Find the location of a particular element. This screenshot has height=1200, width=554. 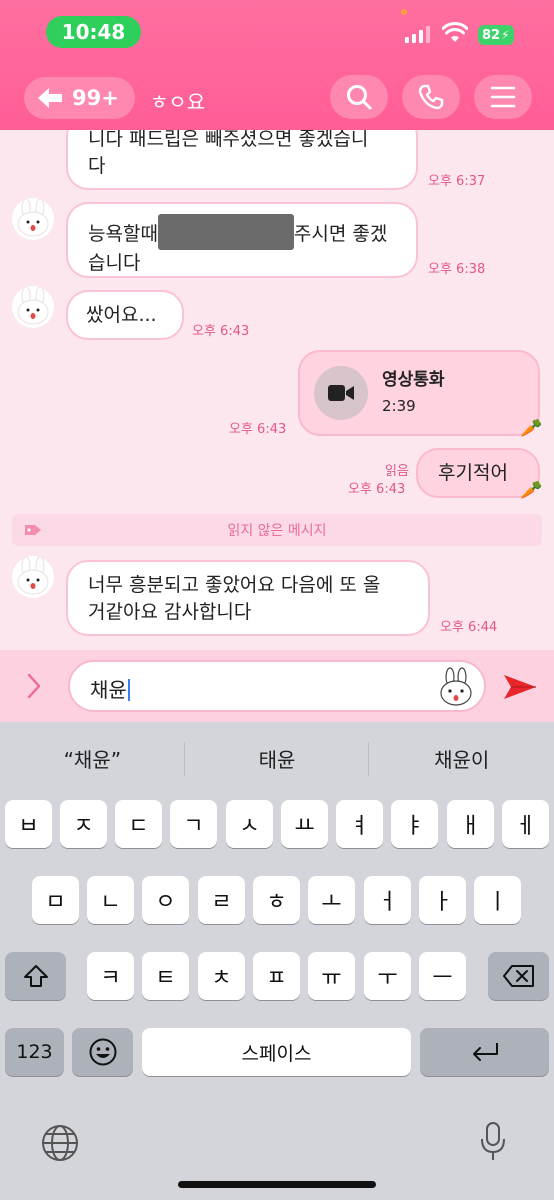

hamburger-menu-icon is located at coordinates (503, 97).